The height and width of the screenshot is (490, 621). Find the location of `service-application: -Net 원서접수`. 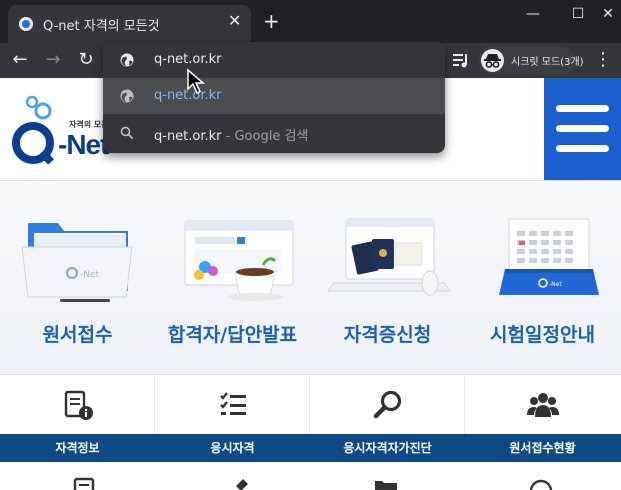

service-application: -Net 원서접수 is located at coordinates (77, 277).